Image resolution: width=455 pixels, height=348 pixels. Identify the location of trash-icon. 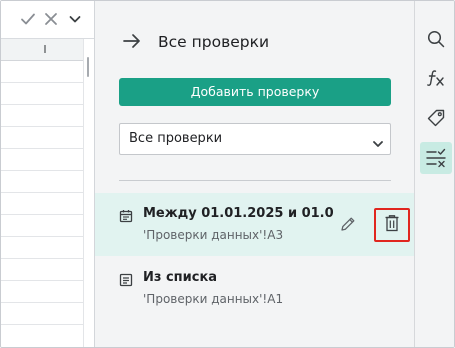
(392, 225).